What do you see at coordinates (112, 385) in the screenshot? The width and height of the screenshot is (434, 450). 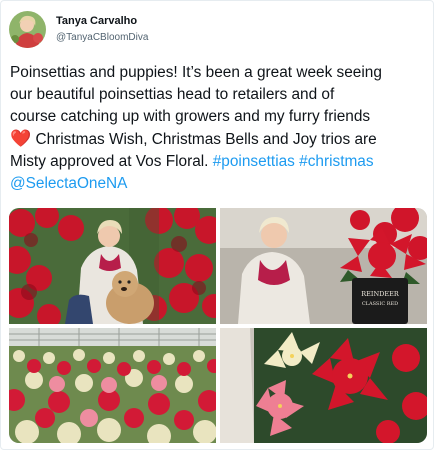 I see `photo-greenhouse-rows` at bounding box center [112, 385].